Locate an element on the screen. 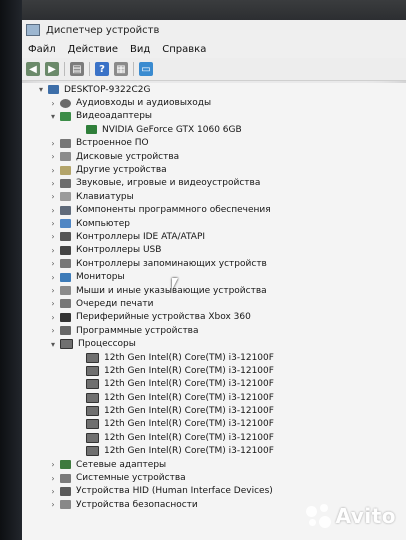 The height and width of the screenshot is (540, 406). tree-item: › Компоненты программного обеспечения is located at coordinates (214, 210).